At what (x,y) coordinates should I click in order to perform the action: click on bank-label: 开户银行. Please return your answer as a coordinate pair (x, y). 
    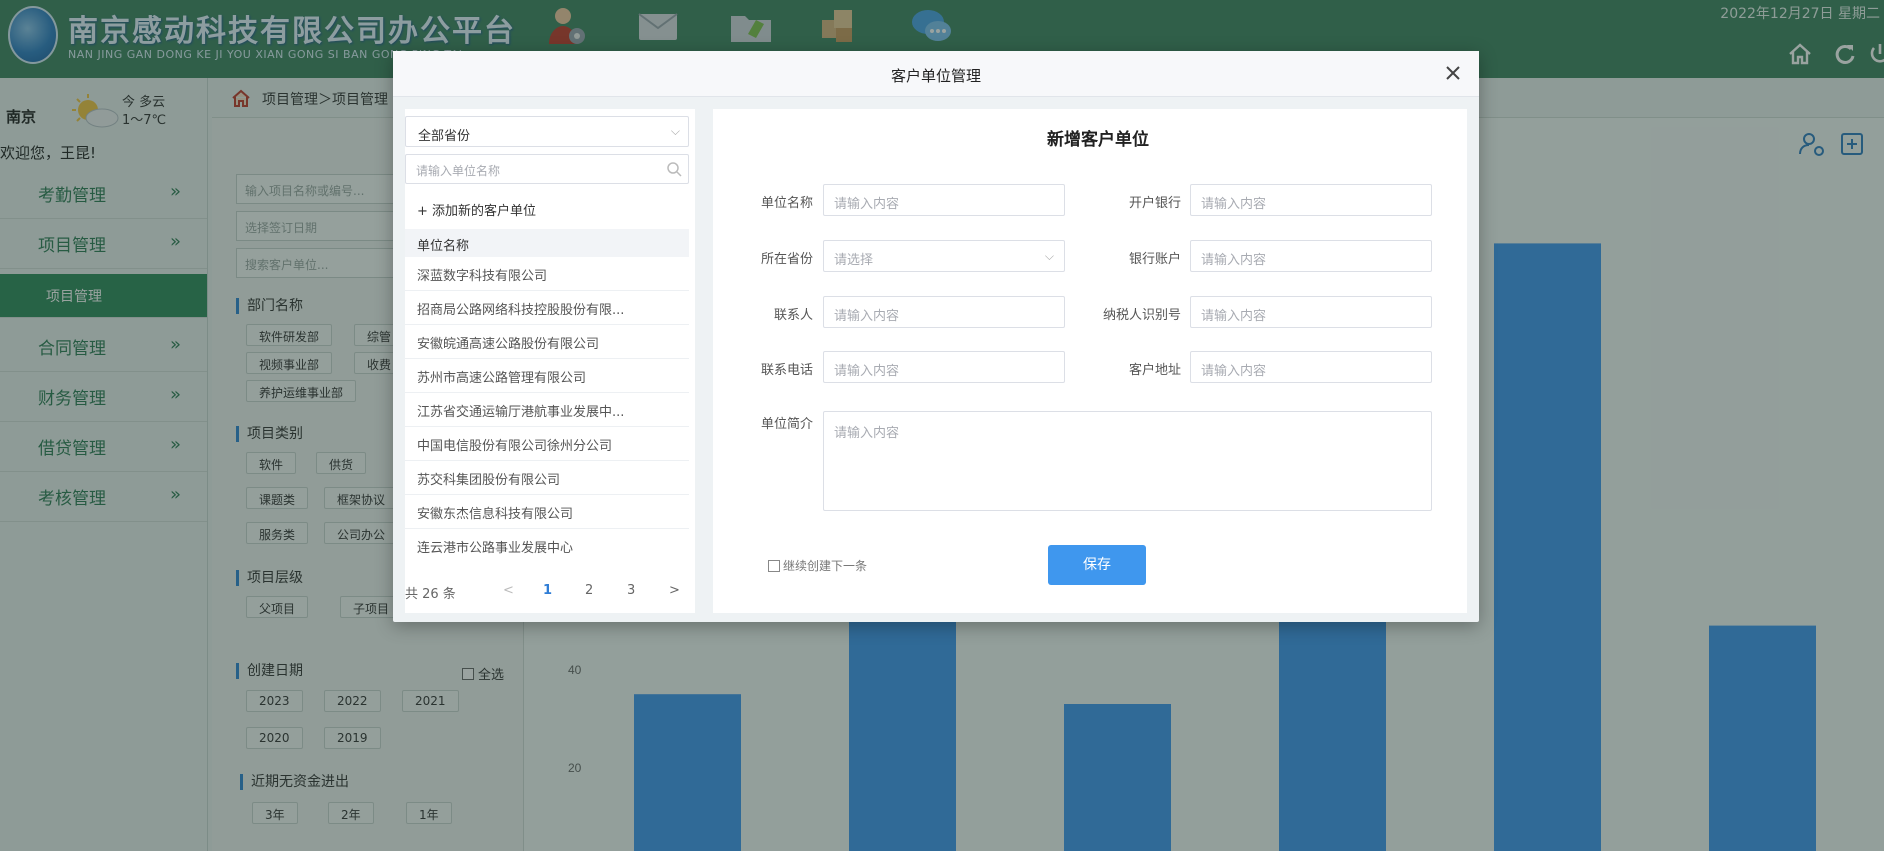
    Looking at the image, I should click on (1154, 203).